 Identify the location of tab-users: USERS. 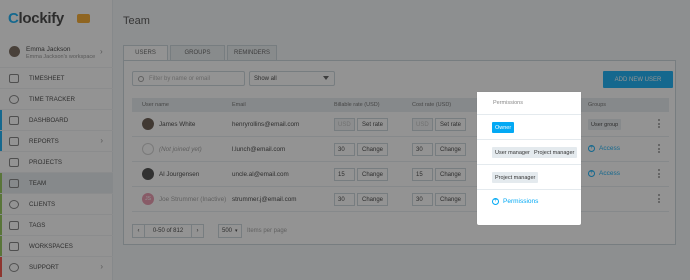
(145, 52).